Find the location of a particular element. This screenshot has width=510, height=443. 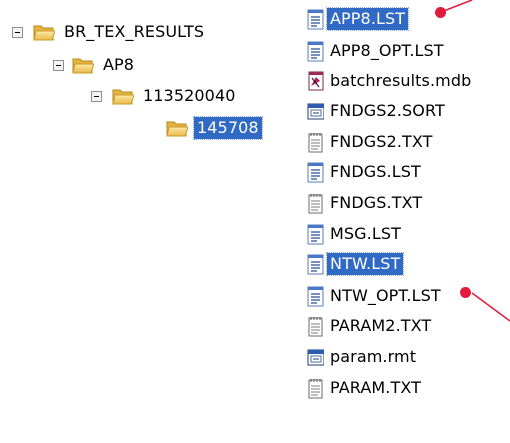

annotation-pointer-line is located at coordinates (475, 161).